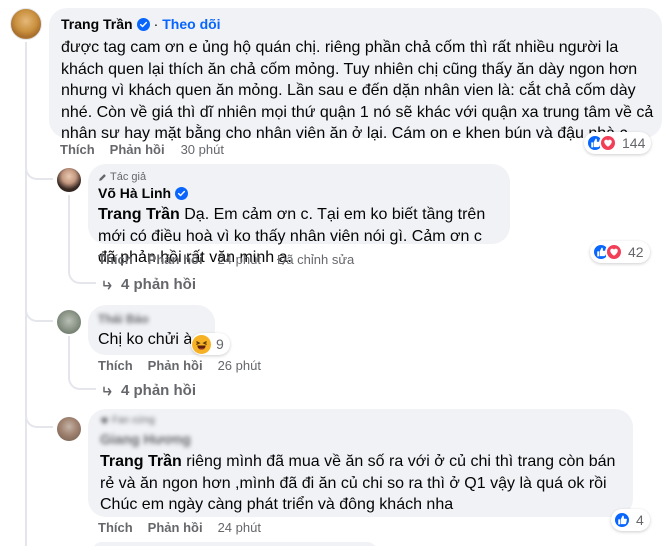  What do you see at coordinates (97, 24) in the screenshot?
I see `comment-author: Trang Trần` at bounding box center [97, 24].